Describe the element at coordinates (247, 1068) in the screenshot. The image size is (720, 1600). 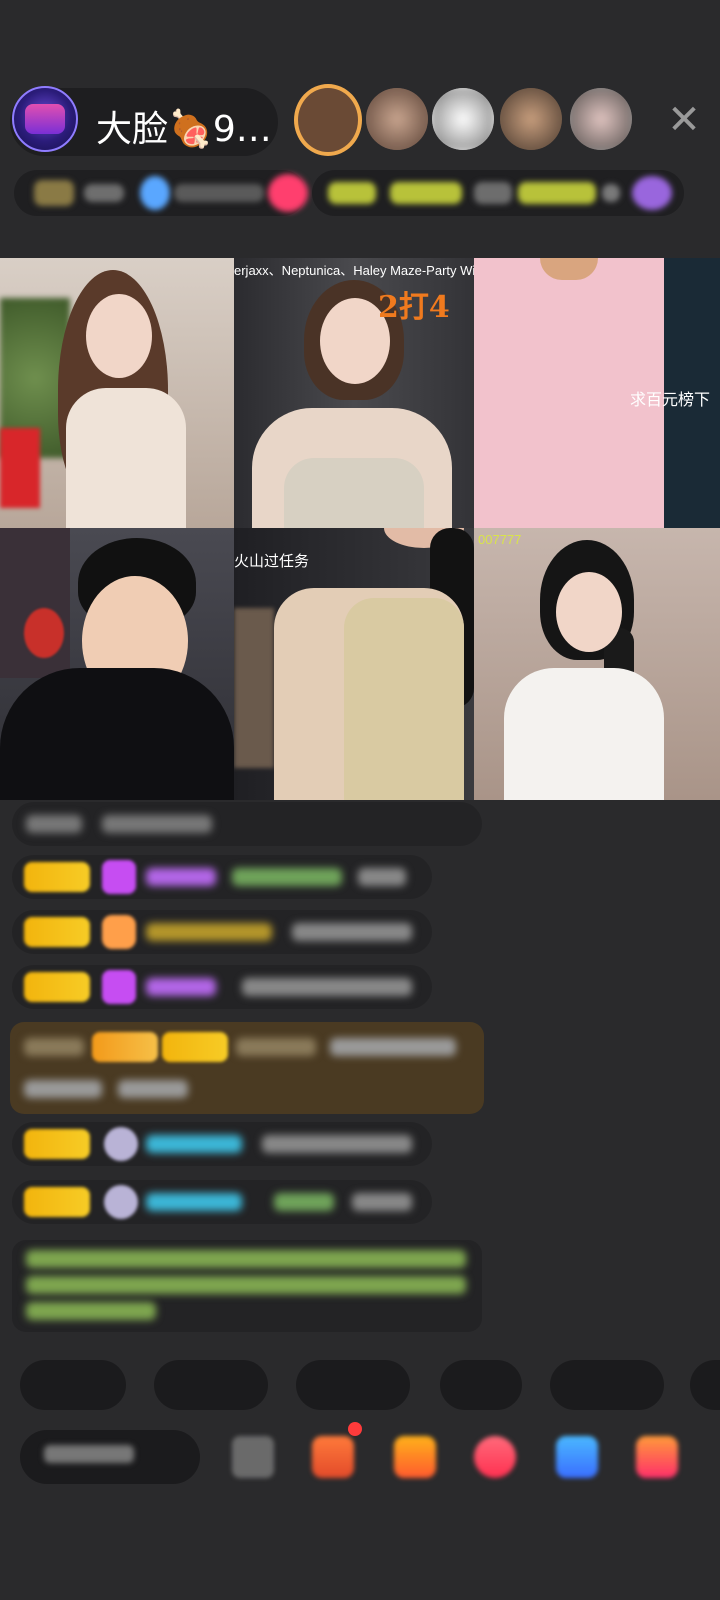
I see `gift-banner-message` at that location.